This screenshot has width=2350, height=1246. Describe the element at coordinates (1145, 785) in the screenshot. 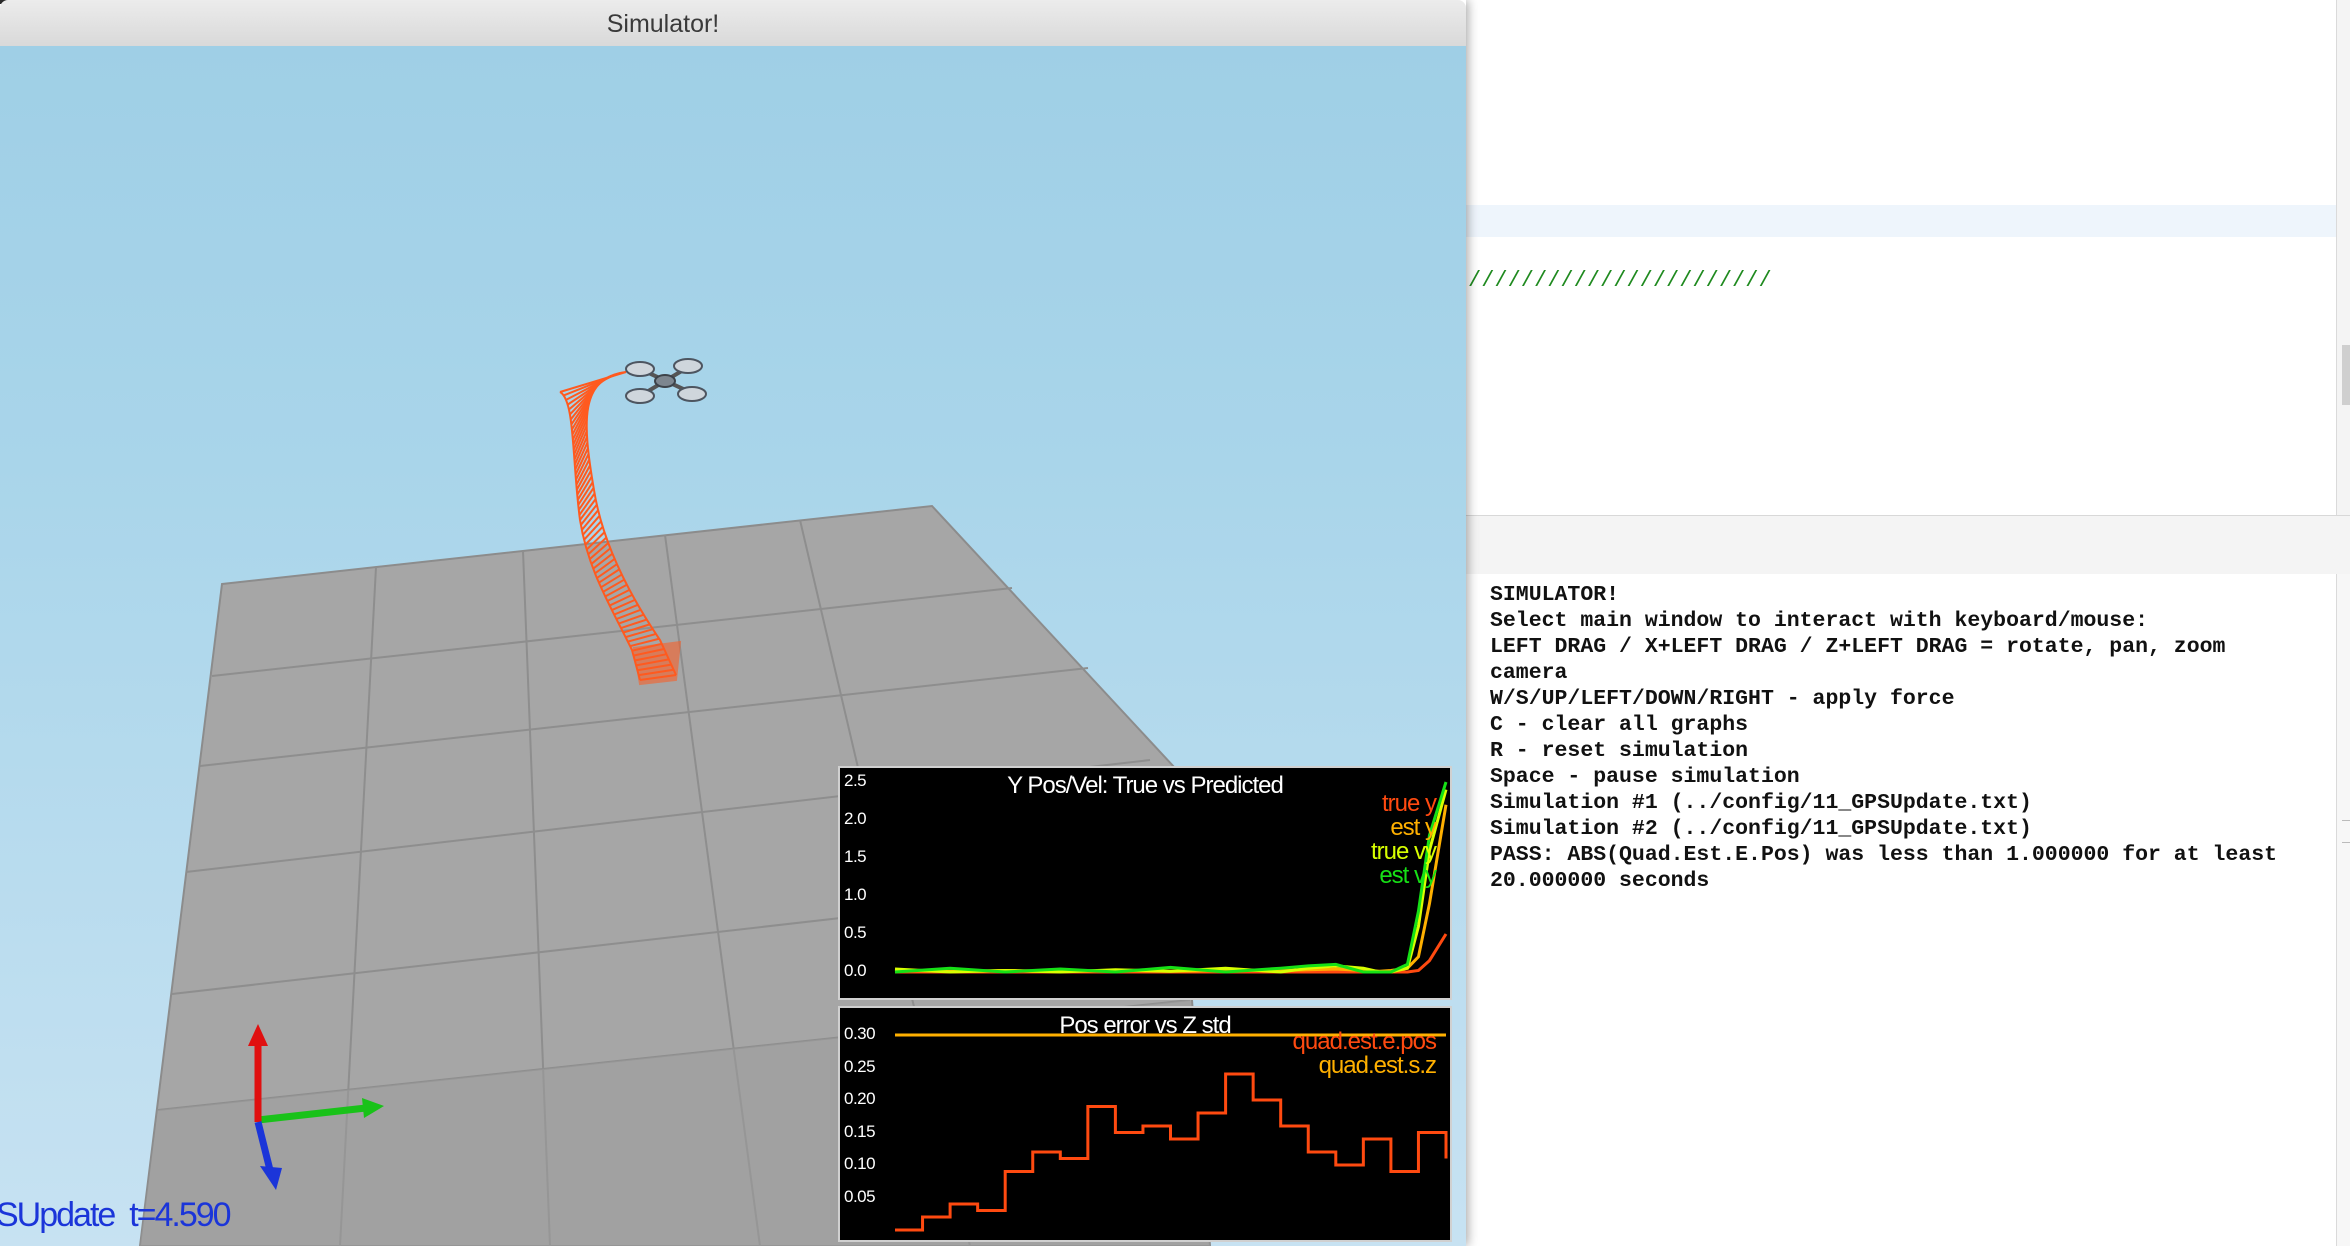

I see `graph-title: Y Pos/Vel: True vs Predicted` at that location.